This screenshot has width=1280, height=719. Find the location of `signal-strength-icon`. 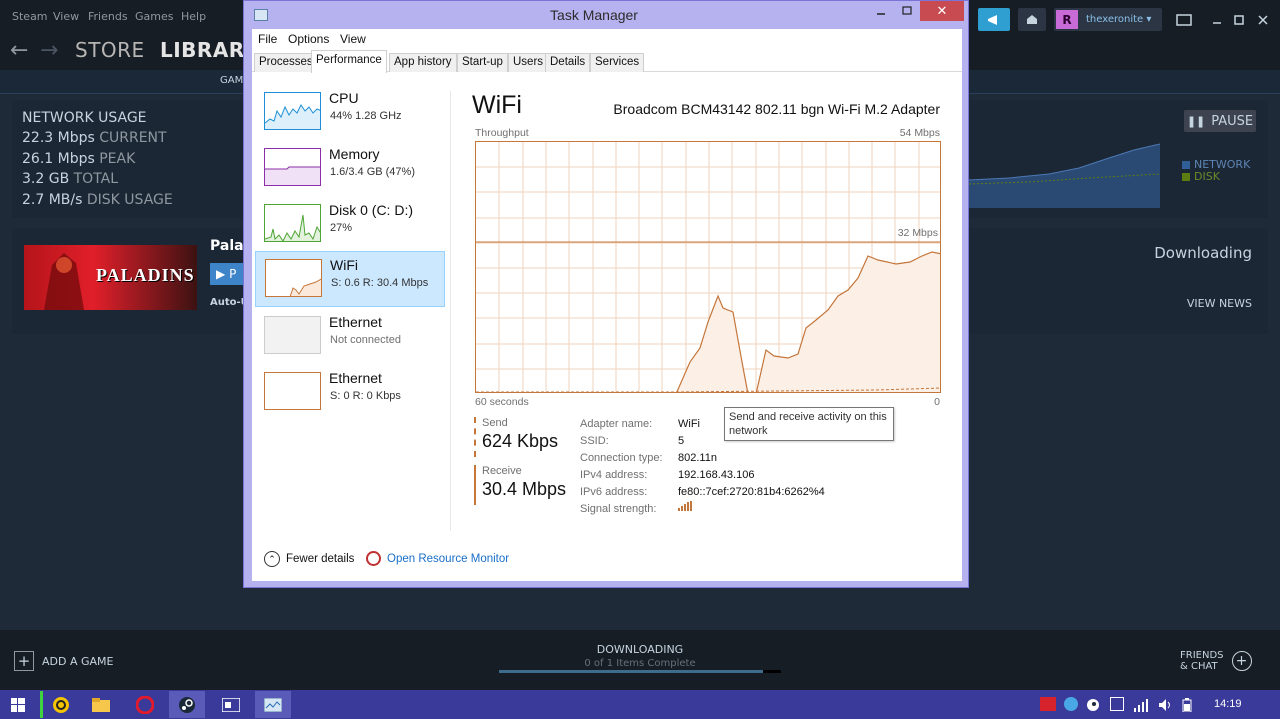

signal-strength-icon is located at coordinates (686, 507).